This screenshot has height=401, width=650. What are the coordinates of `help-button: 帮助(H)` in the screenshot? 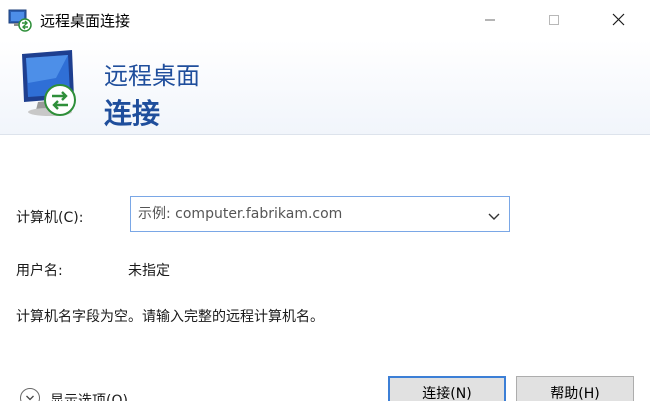 It's located at (575, 388).